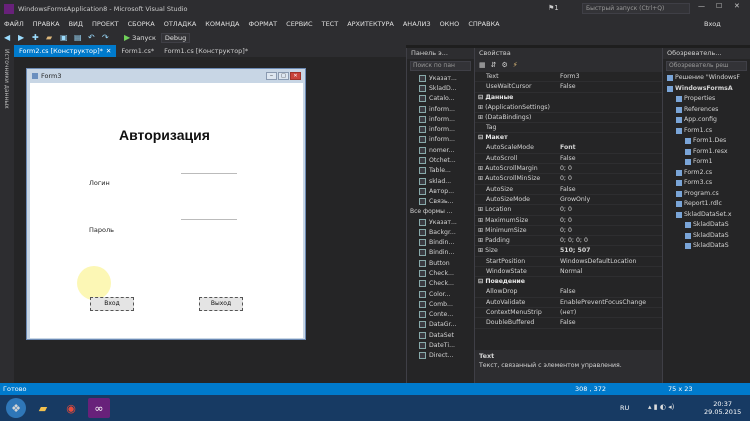 The image size is (750, 421). Describe the element at coordinates (568, 87) in the screenshot. I see `property-row: UseWaitCursor False` at that location.